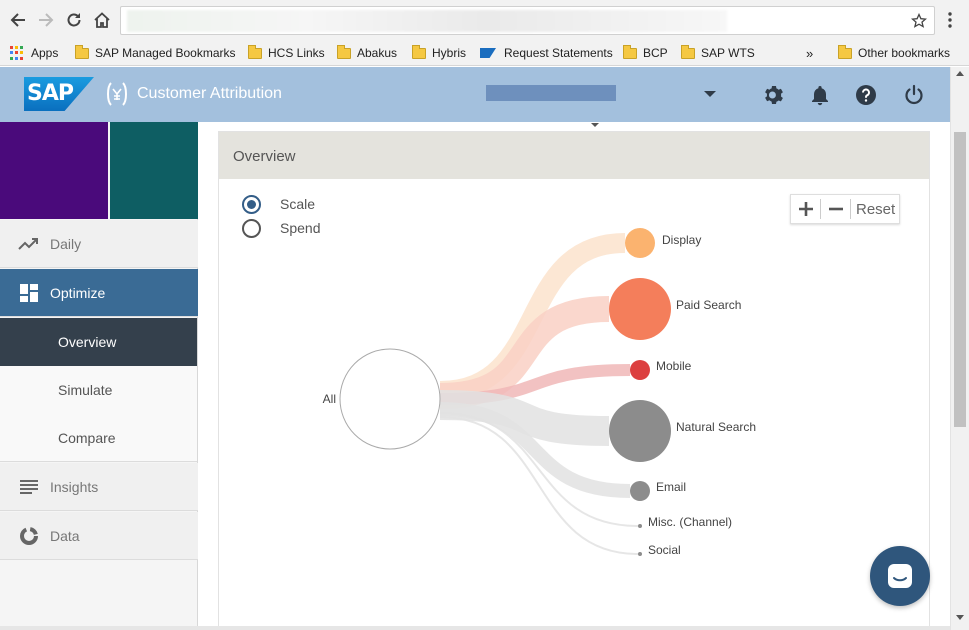 This screenshot has width=969, height=630. I want to click on bookmark-label: Abakus, so click(377, 53).